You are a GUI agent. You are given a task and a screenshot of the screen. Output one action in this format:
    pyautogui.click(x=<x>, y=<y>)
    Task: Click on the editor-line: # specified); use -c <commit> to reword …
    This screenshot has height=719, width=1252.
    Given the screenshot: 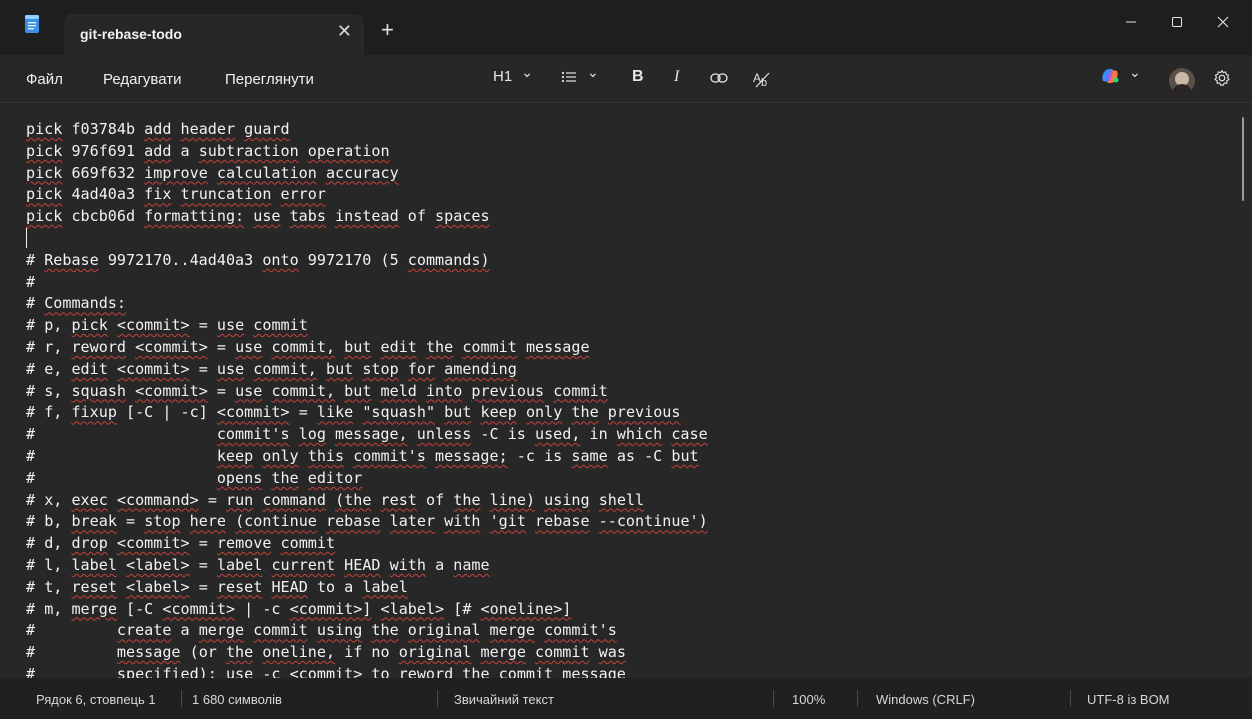 What is the action you would take?
    pyautogui.click(x=367, y=671)
    